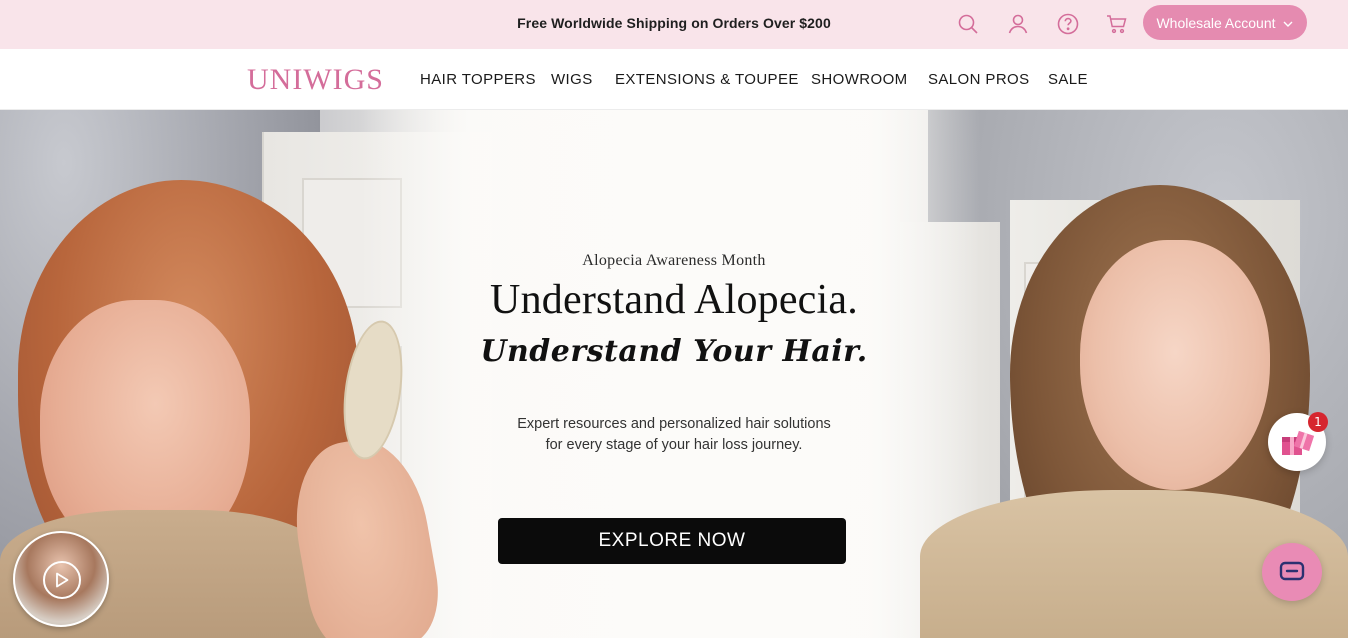 This screenshot has height=638, width=1348. Describe the element at coordinates (1216, 22) in the screenshot. I see `wholesale-account-label: Wholesale Account` at that location.